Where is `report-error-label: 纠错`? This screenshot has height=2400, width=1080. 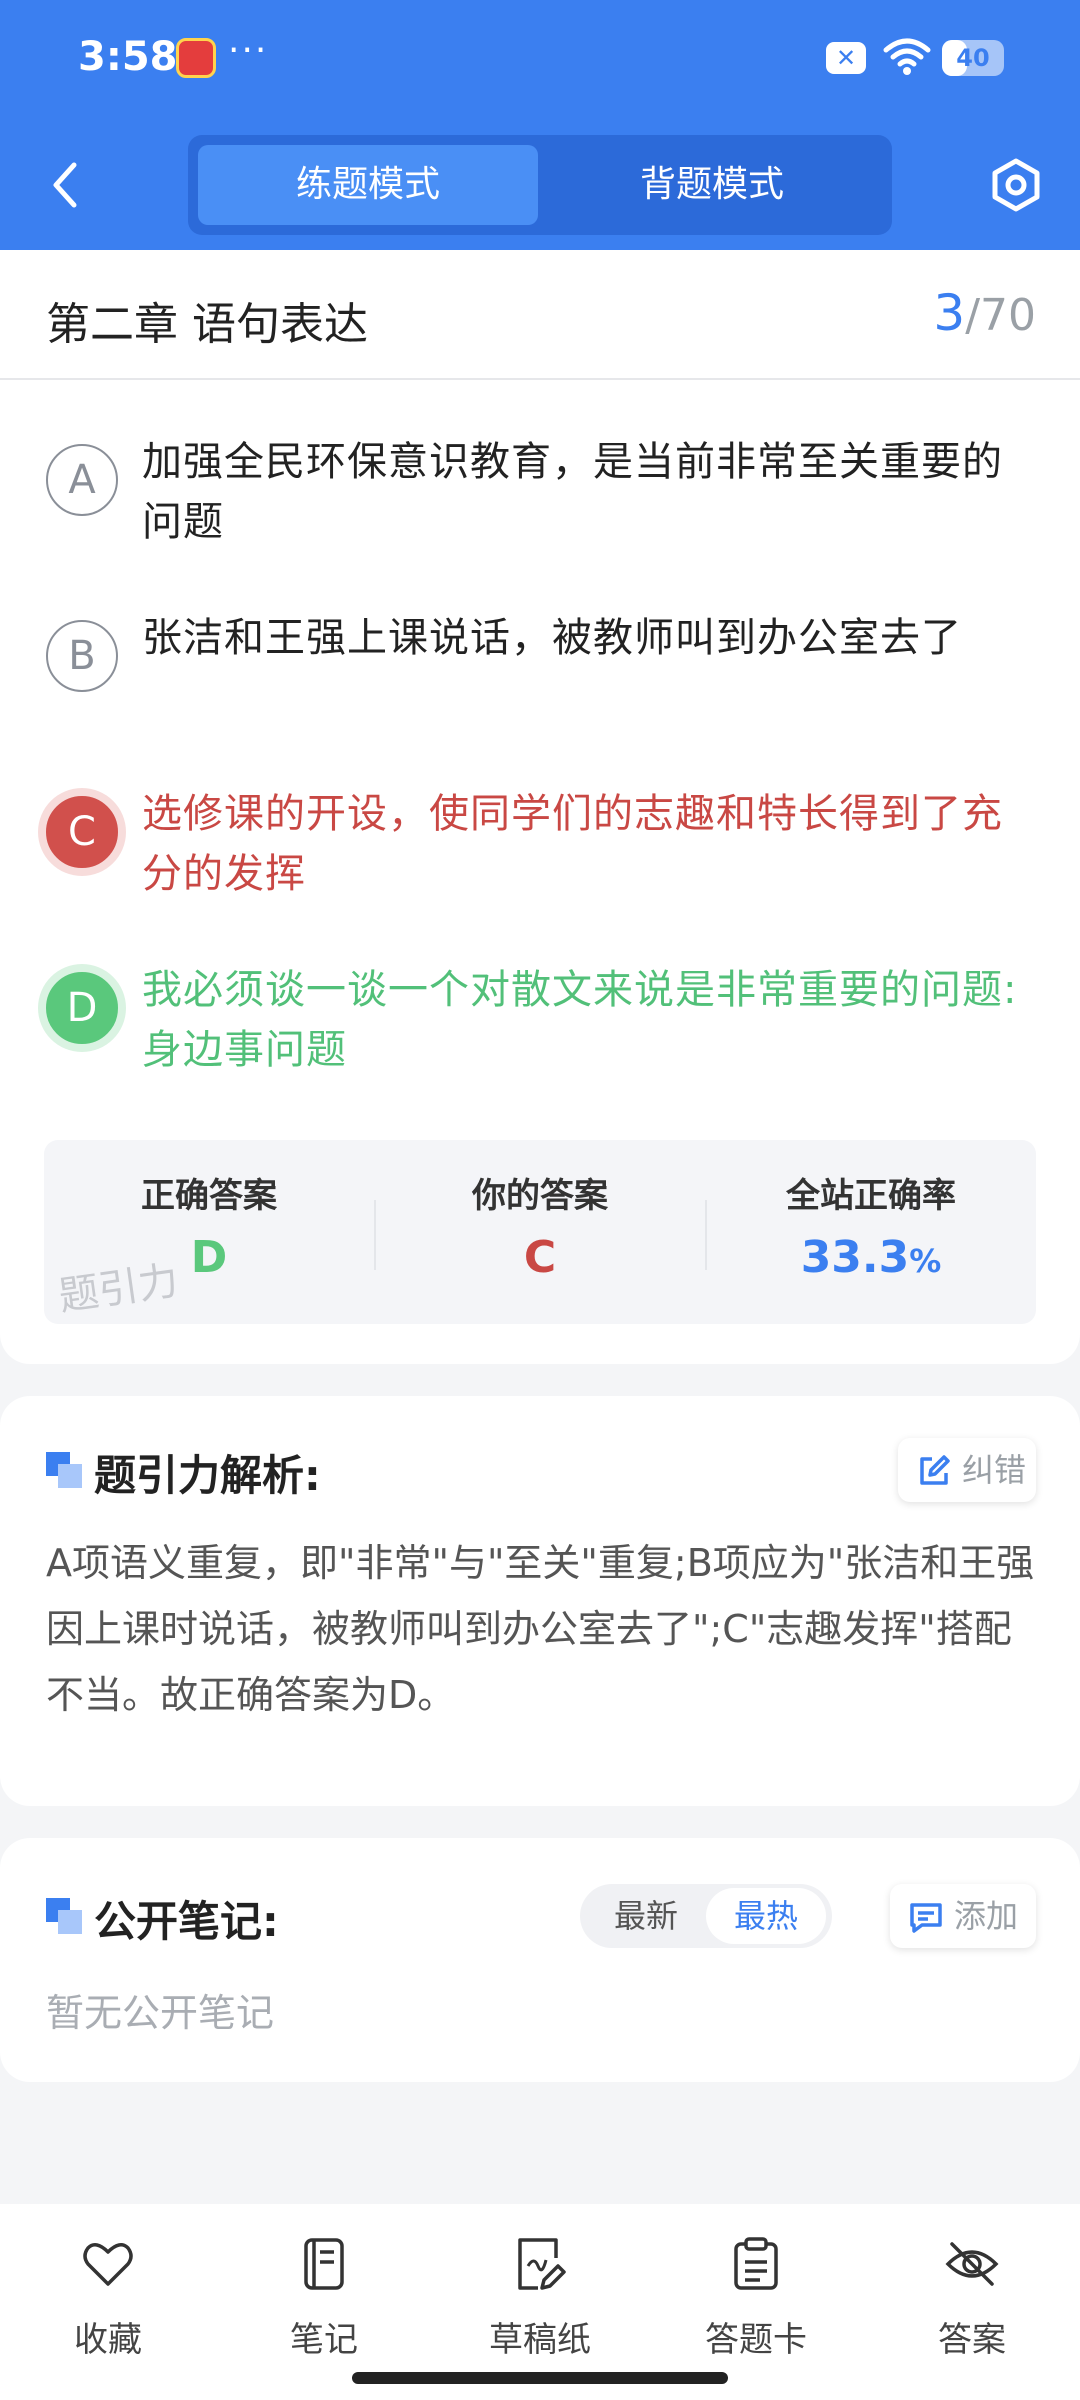 report-error-label: 纠错 is located at coordinates (994, 1470).